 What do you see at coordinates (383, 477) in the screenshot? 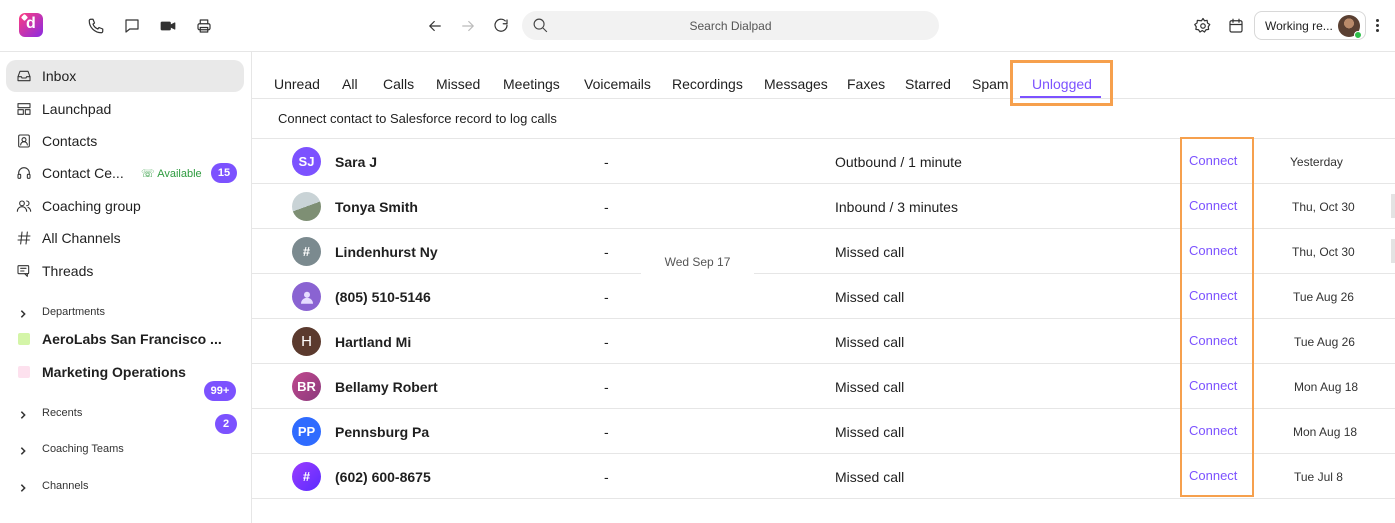
I see `contact-name: (602) 600-8675` at bounding box center [383, 477].